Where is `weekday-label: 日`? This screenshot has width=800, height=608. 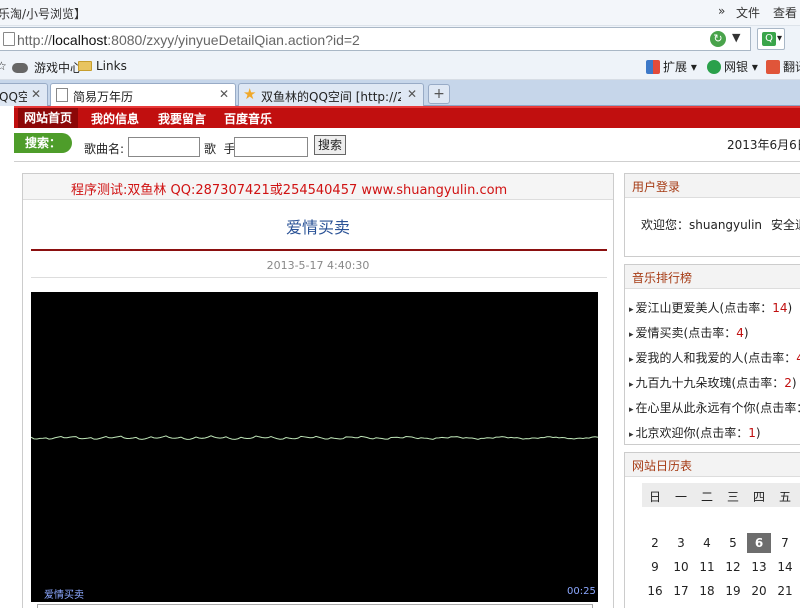 weekday-label: 日 is located at coordinates (654, 497).